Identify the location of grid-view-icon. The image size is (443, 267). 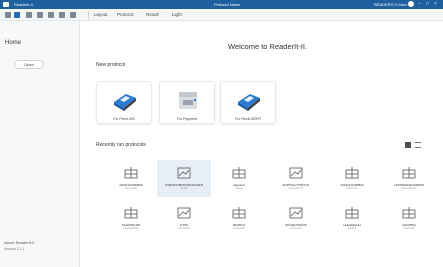
(408, 145).